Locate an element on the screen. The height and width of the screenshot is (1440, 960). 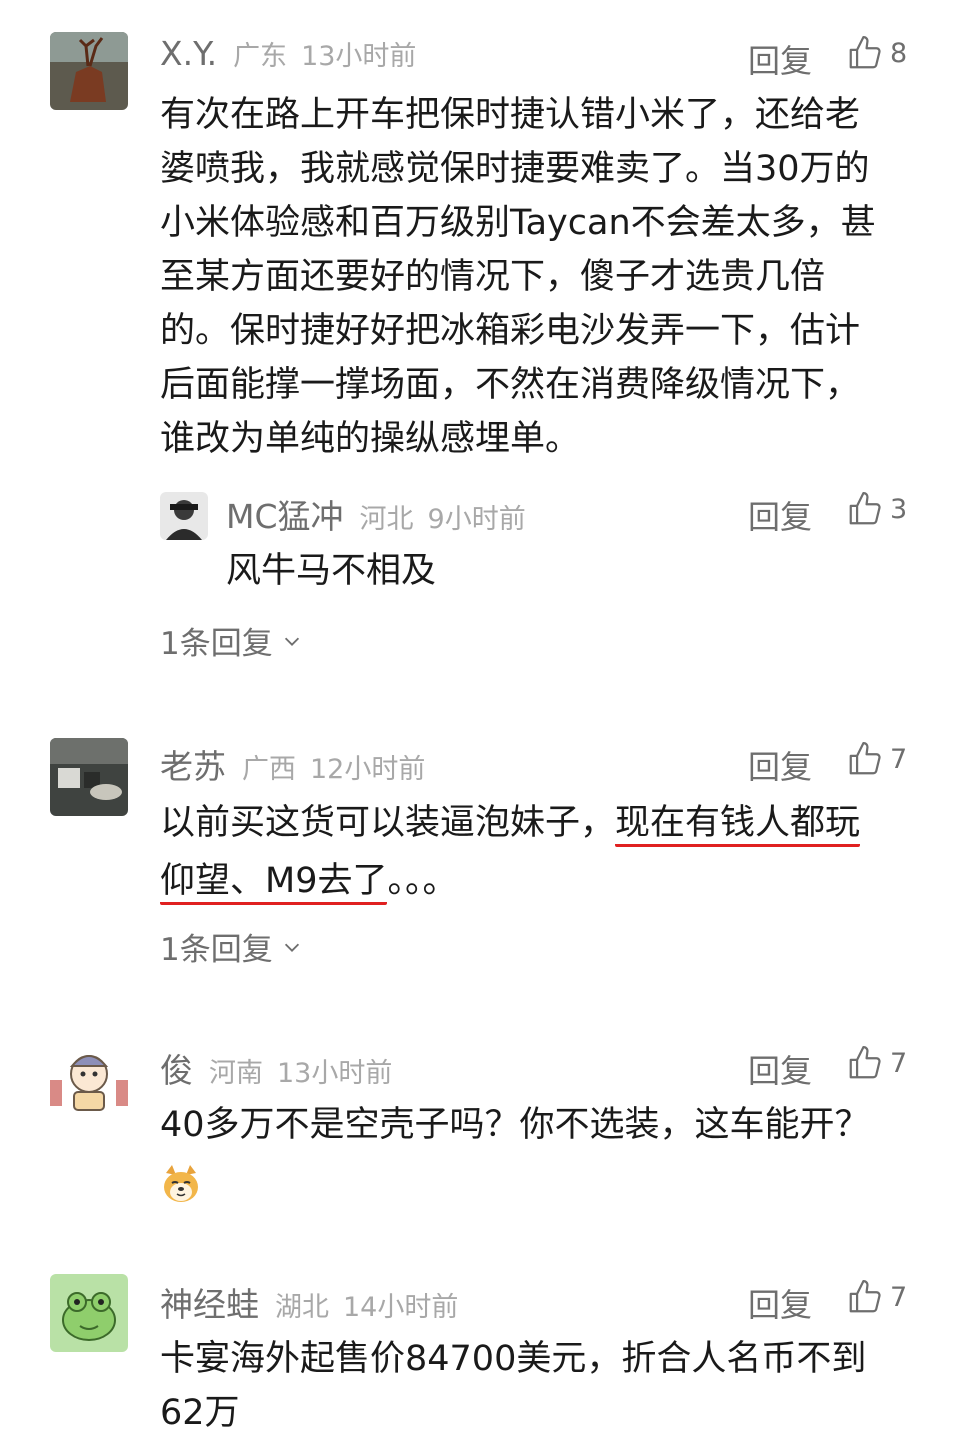
location: 河南 is located at coordinates (236, 1073).